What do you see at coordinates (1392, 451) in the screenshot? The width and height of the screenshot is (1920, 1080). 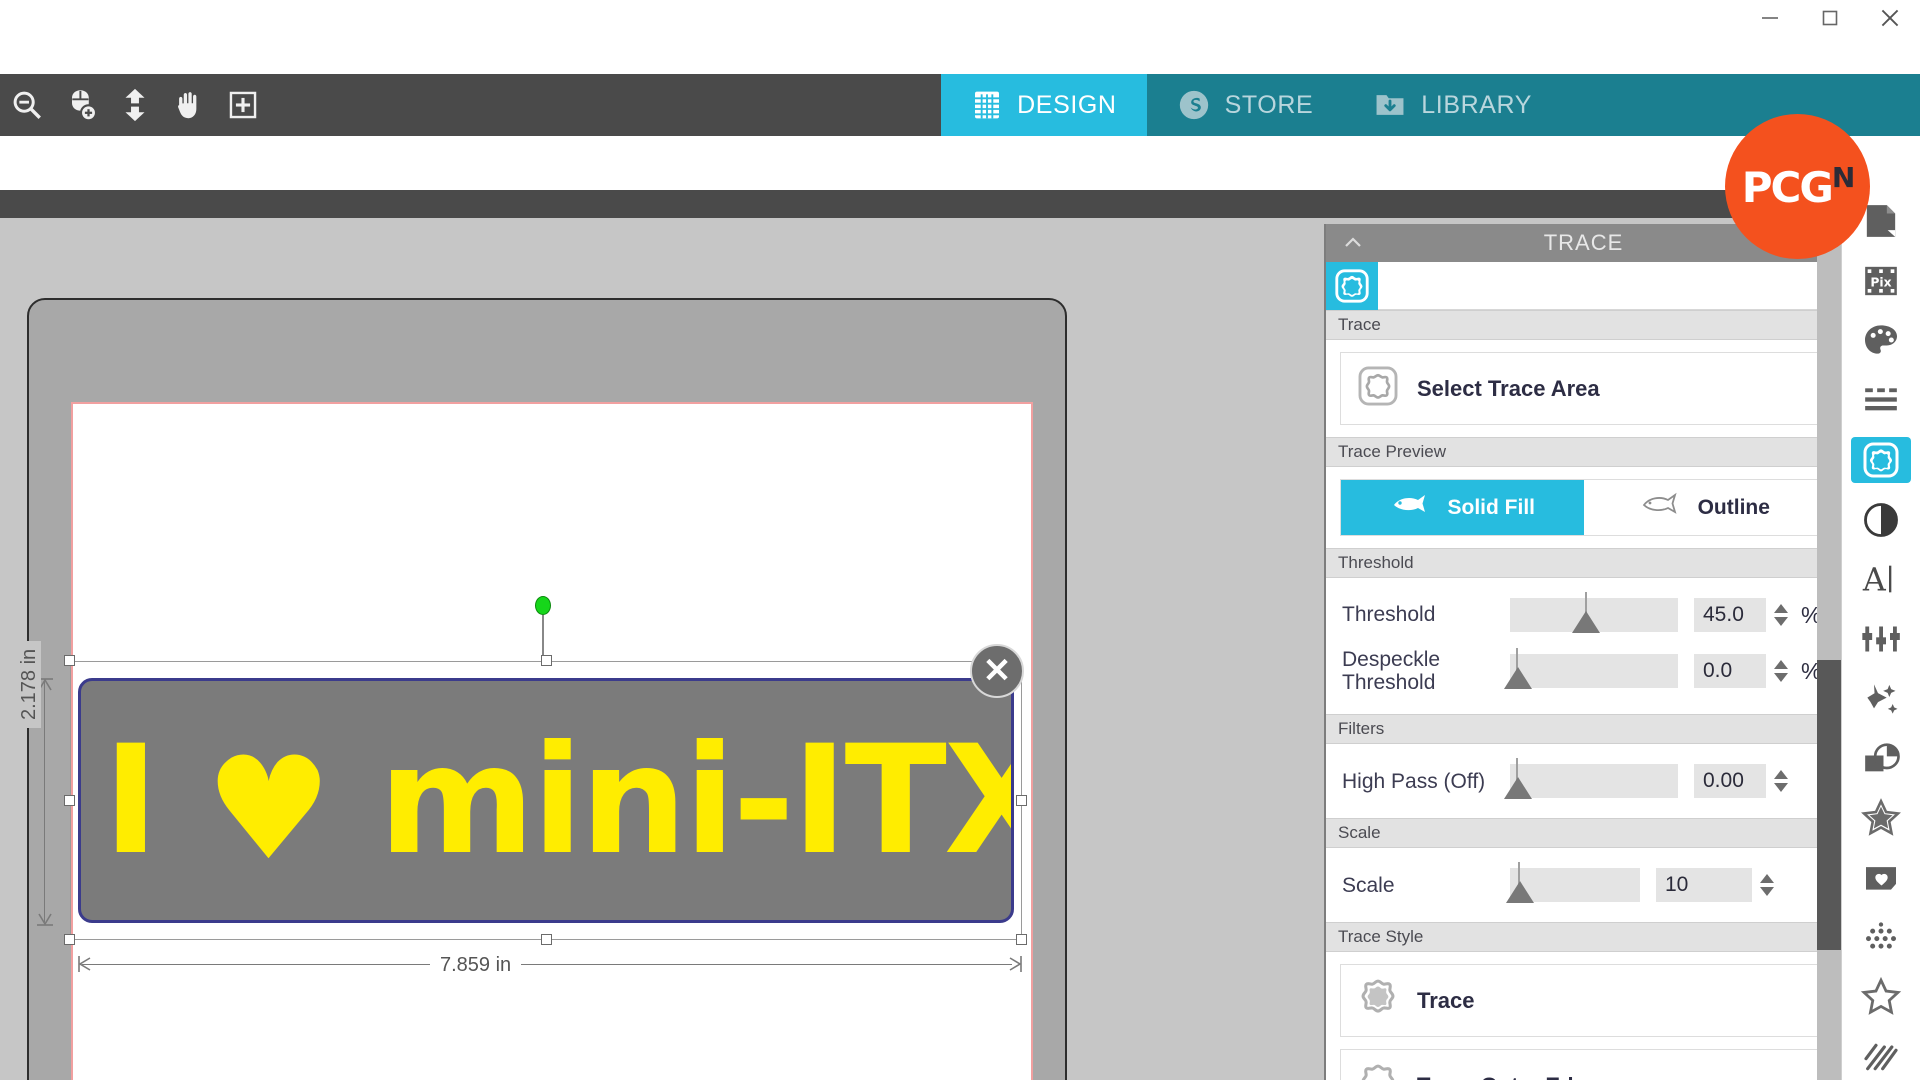 I see `section-header-trace-preview-label: Trace Preview` at bounding box center [1392, 451].